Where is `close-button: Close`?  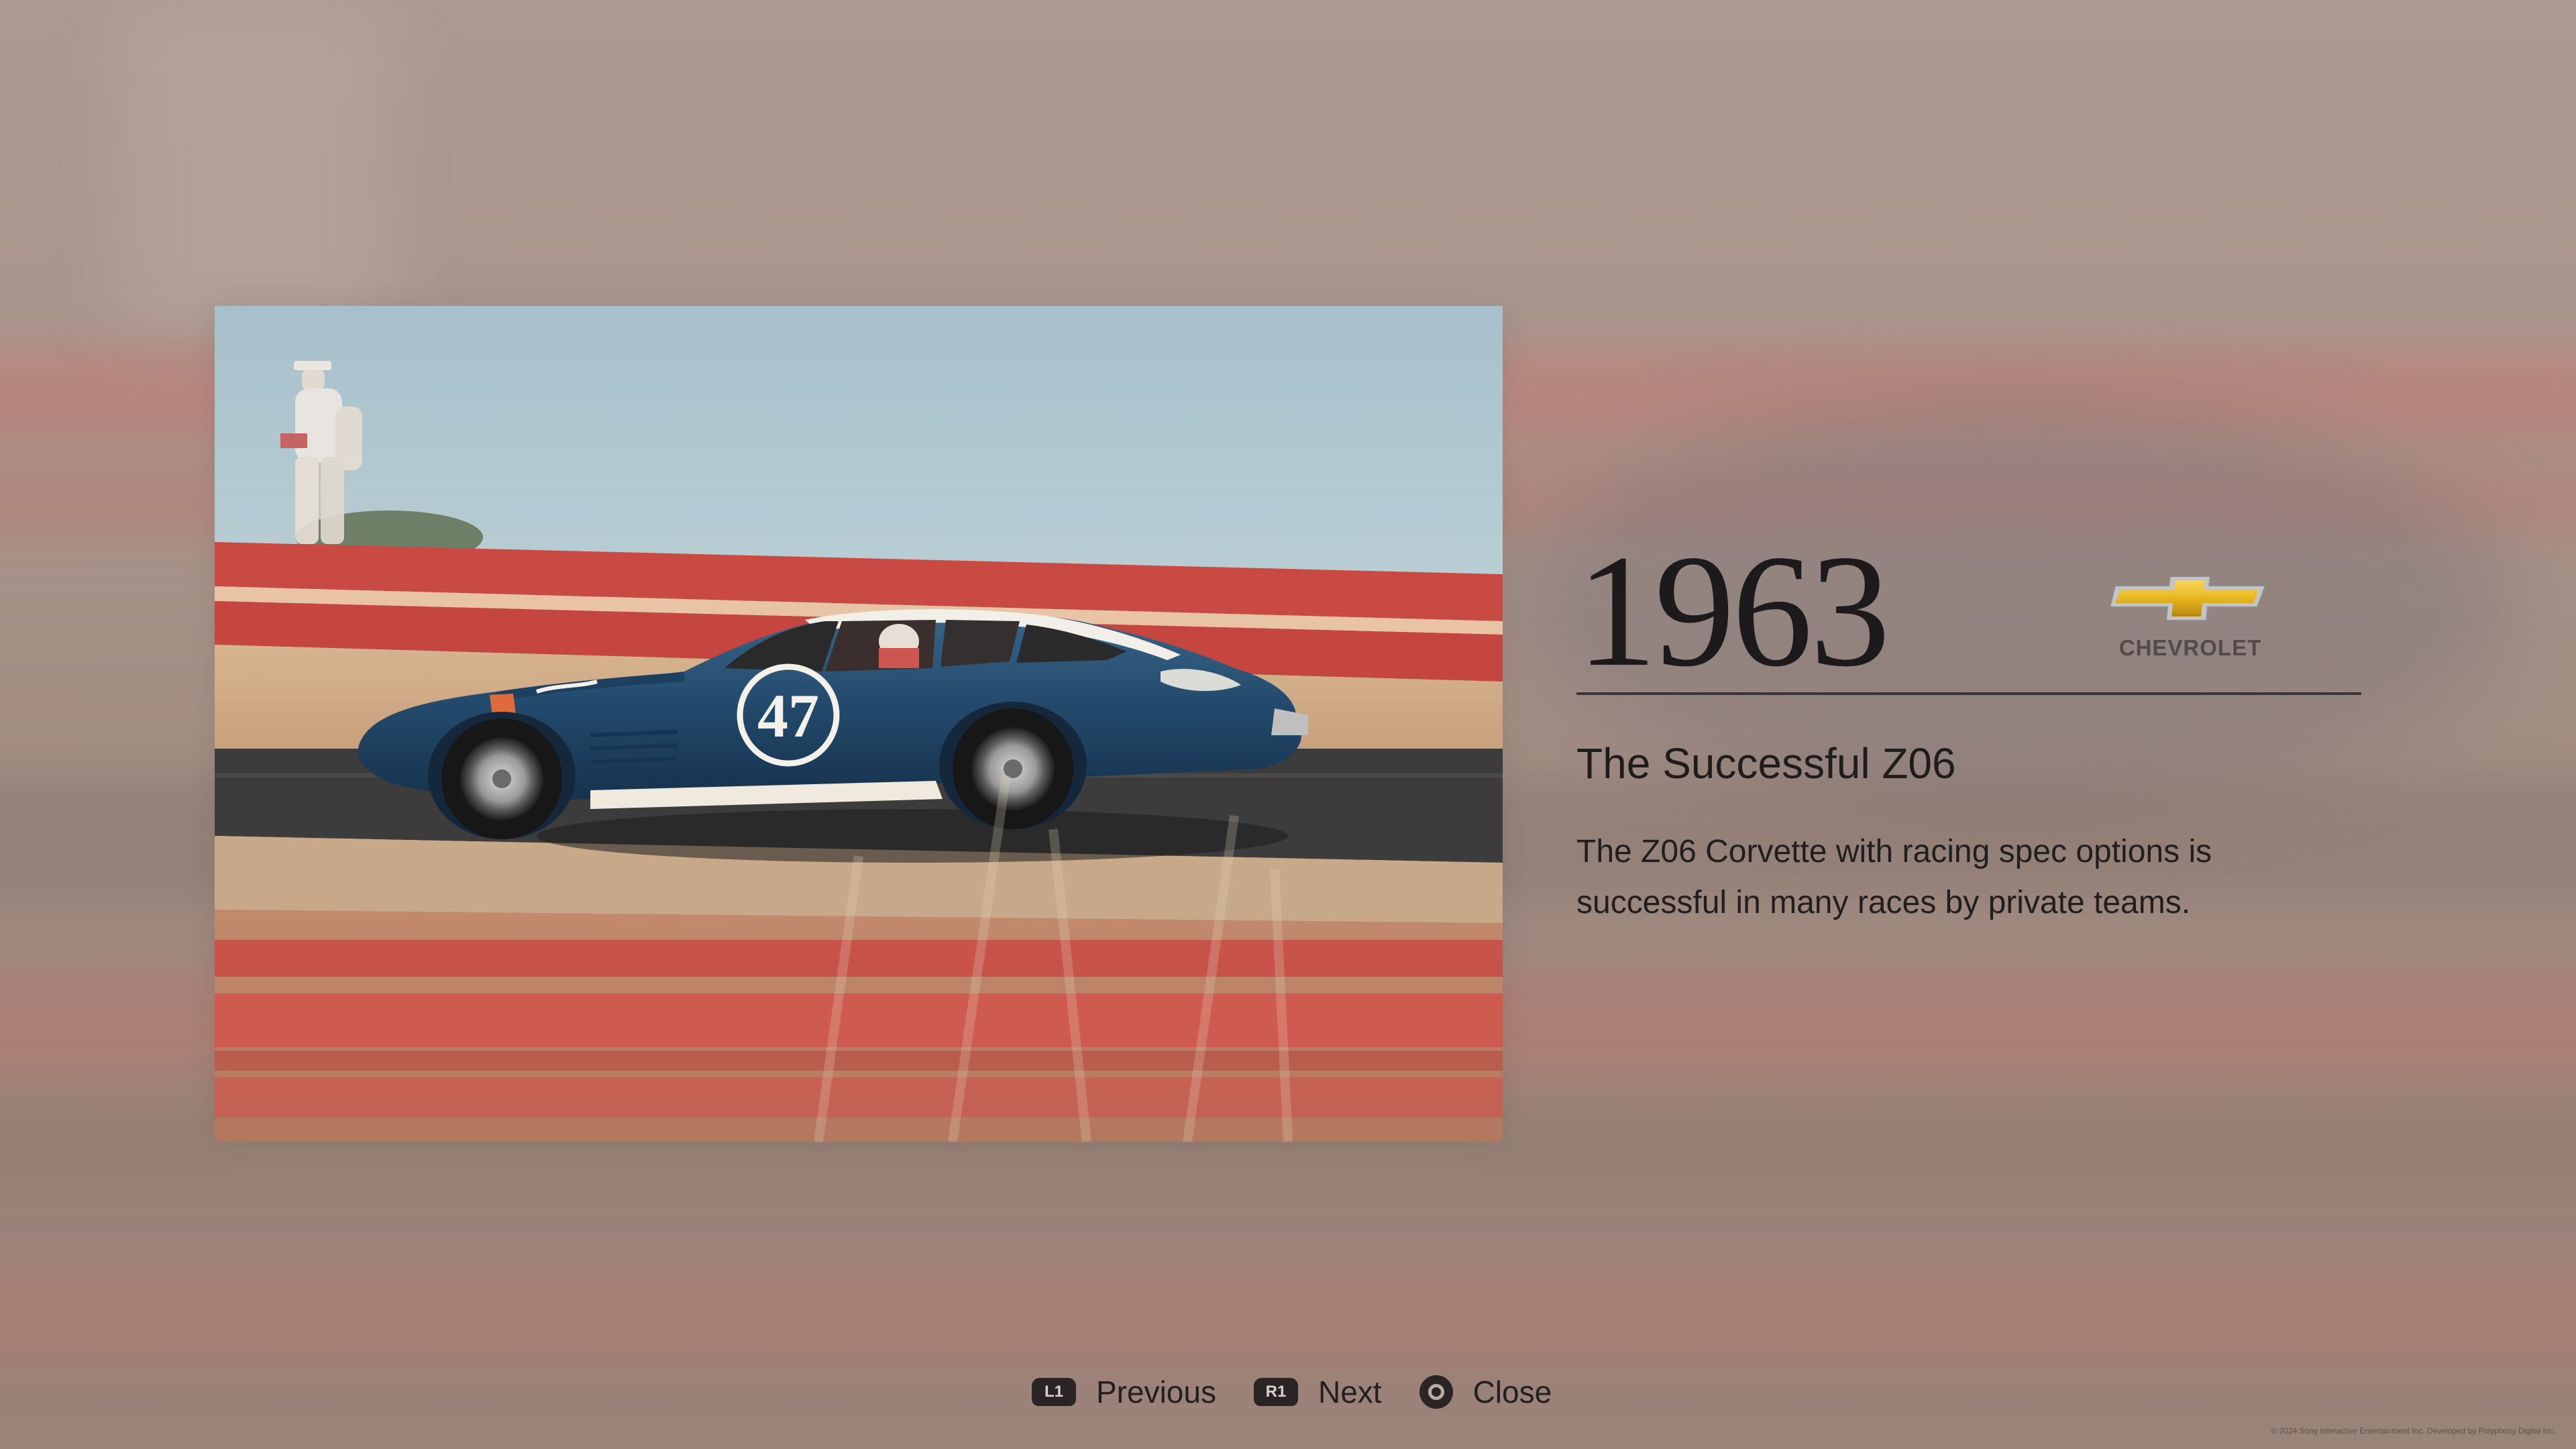 close-button: Close is located at coordinates (1485, 1392).